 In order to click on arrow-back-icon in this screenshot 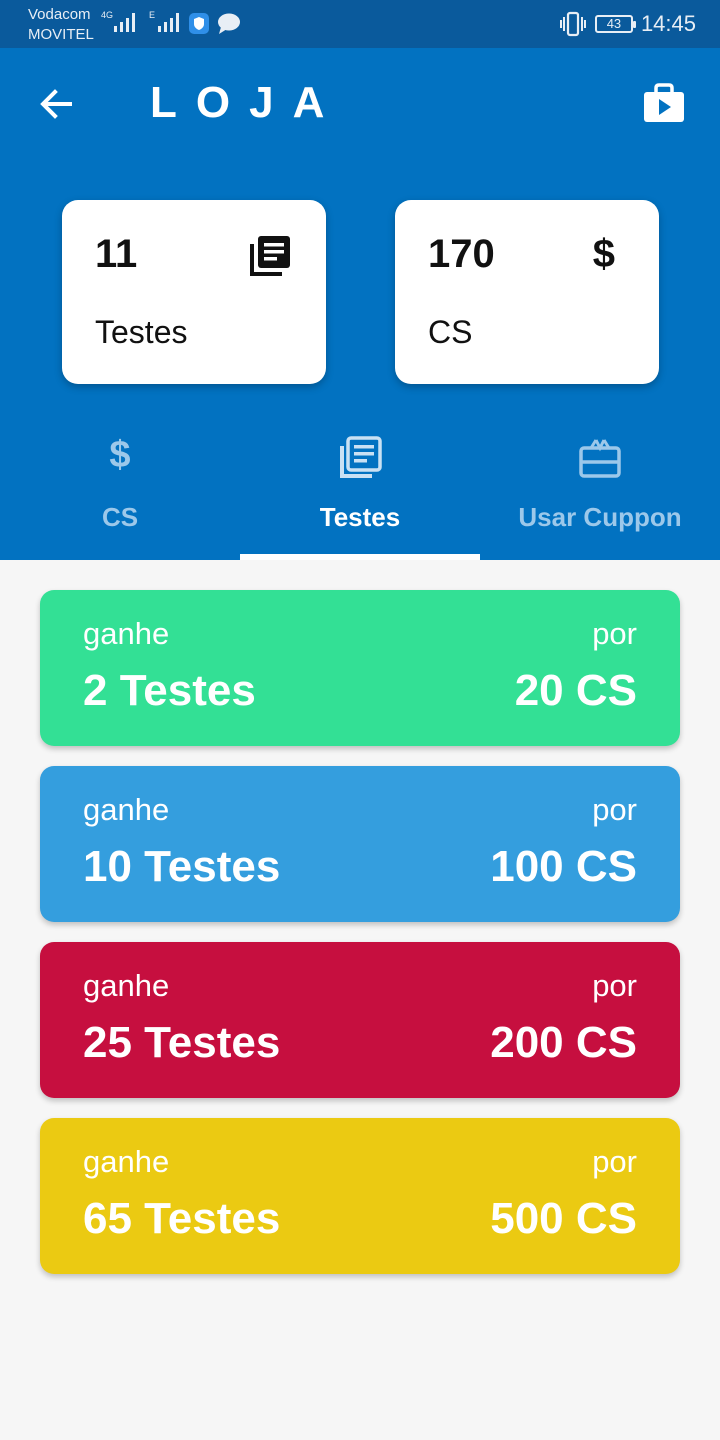, I will do `click(56, 104)`.